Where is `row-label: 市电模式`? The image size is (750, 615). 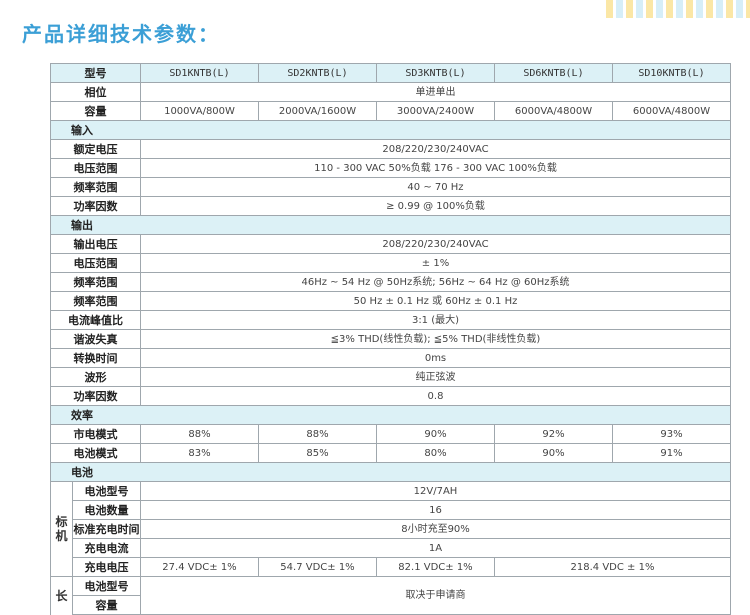
row-label: 市电模式 is located at coordinates (95, 434).